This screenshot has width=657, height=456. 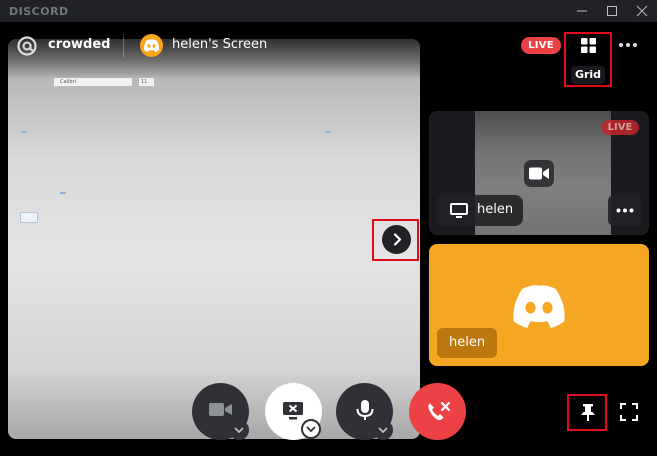 I want to click on chevron-right-icon, so click(x=397, y=239).